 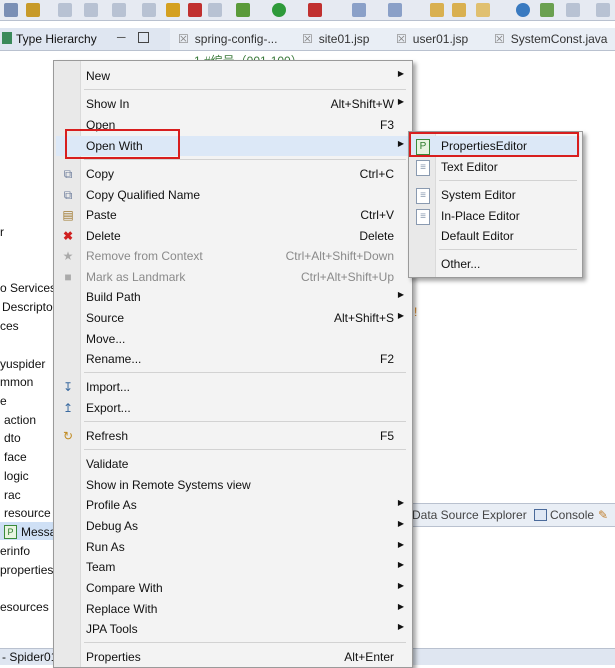 What do you see at coordinates (233, 76) in the screenshot?
I see `menu-item-new: New ▶` at bounding box center [233, 76].